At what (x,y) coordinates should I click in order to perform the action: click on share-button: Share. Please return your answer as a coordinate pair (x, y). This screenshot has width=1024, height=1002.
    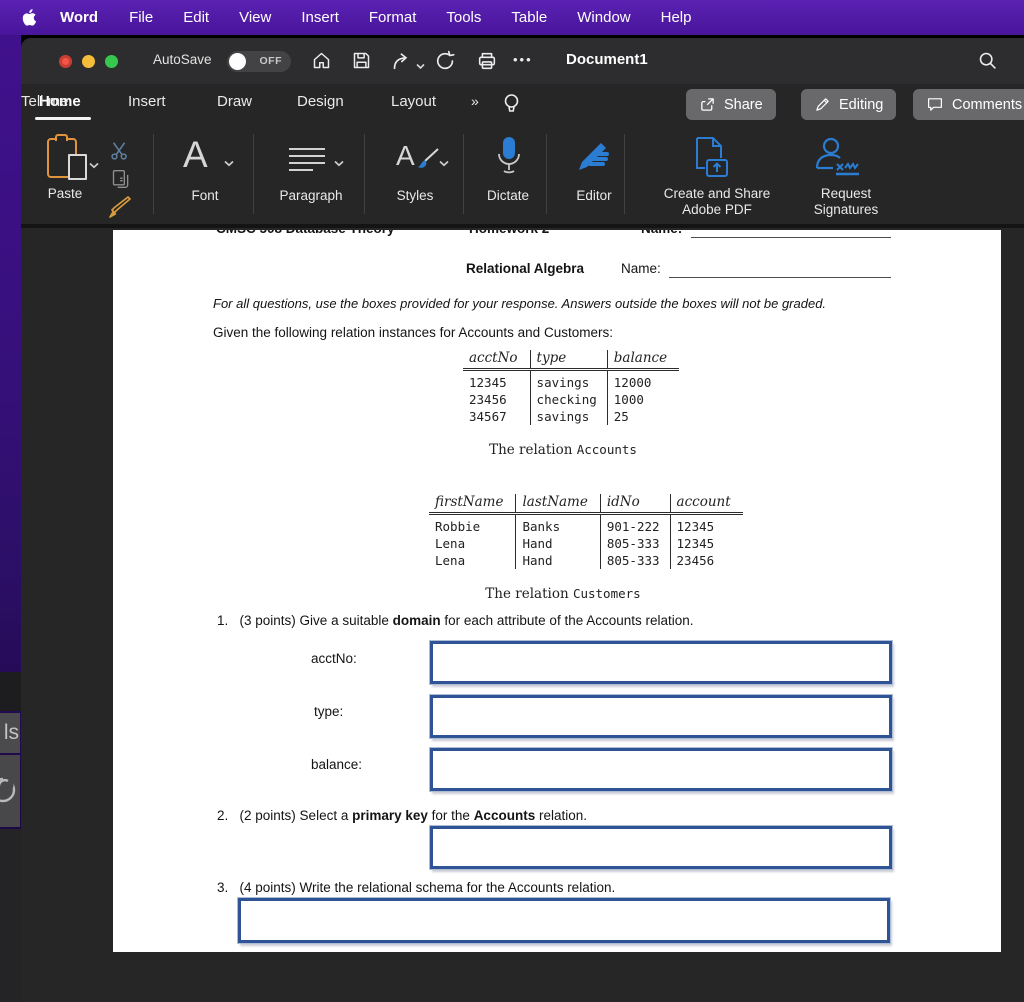
    Looking at the image, I should click on (731, 104).